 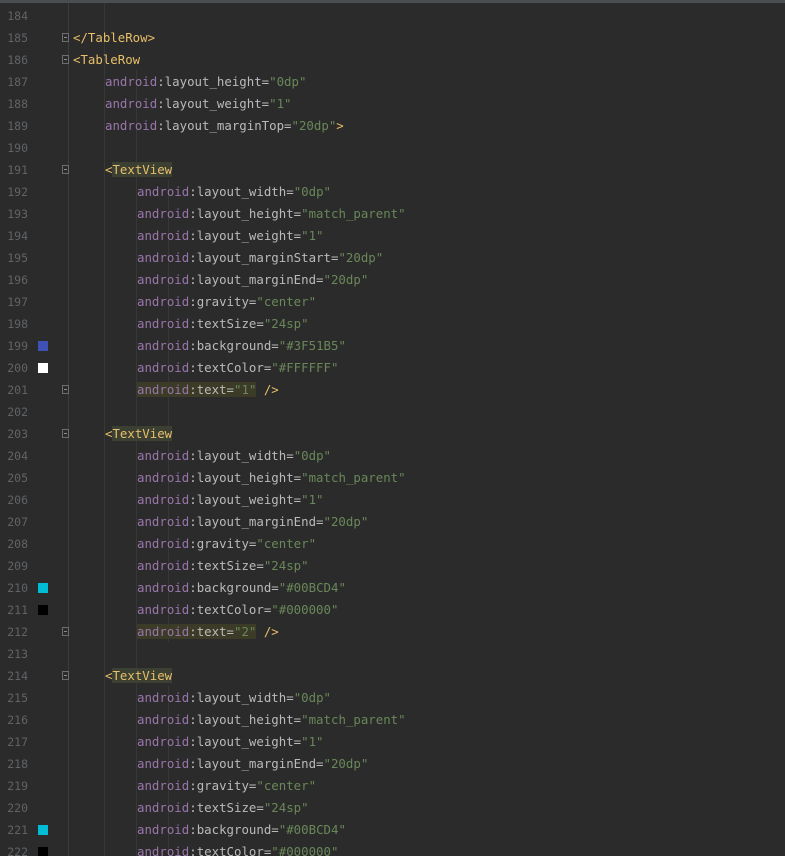 I want to click on code-text: android:layout_height="0dp", so click(x=205, y=82).